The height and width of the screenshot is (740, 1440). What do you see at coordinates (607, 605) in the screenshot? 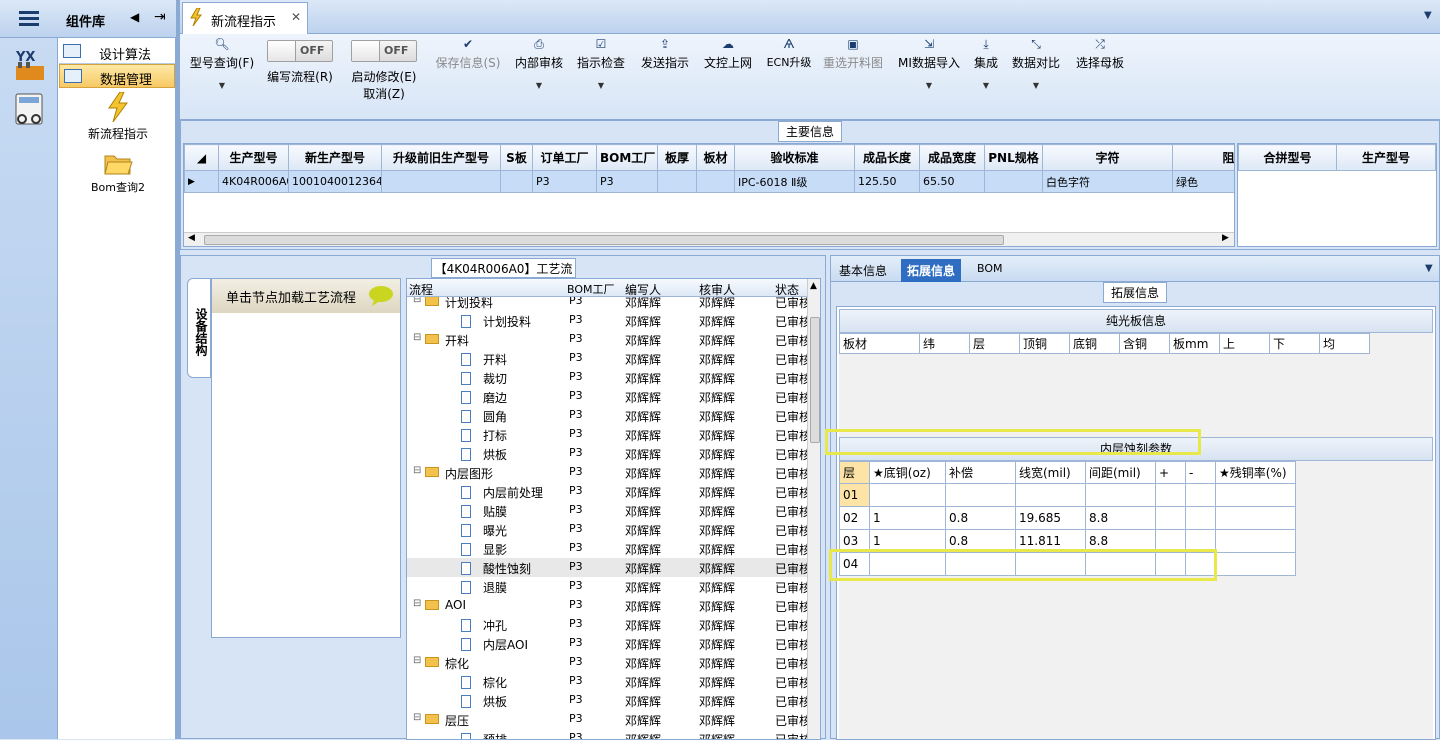
I see `flow-tree-row: ⊟ AOI P3 邓辉辉 邓辉辉 已审核` at bounding box center [607, 605].